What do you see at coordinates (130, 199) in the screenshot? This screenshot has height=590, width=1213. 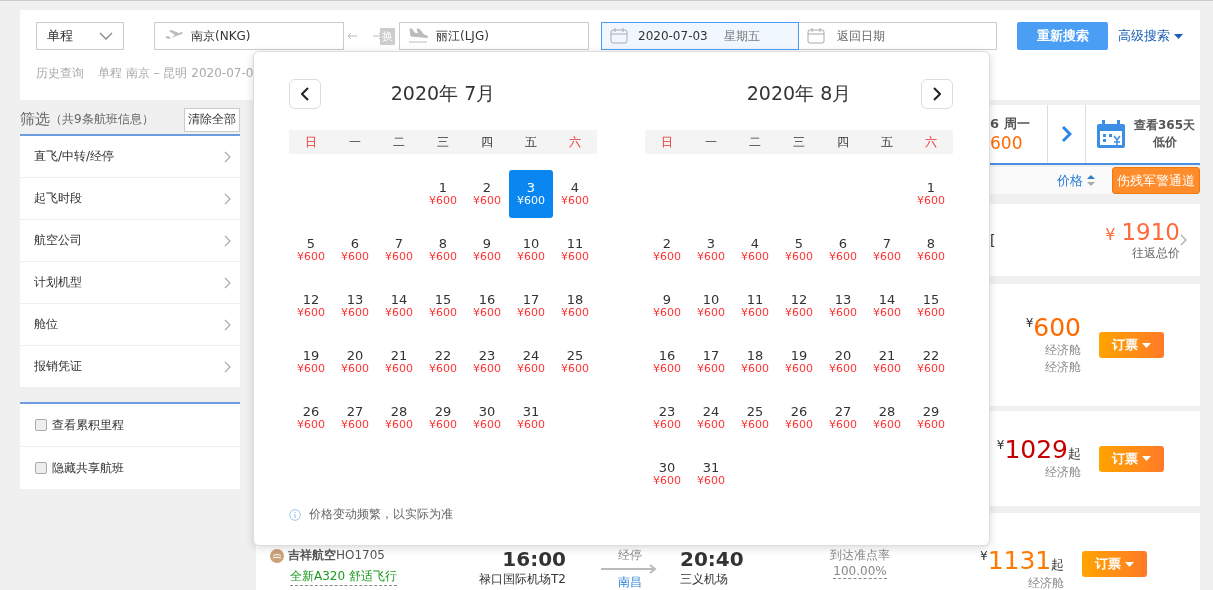 I see `filter-item: 起飞时段` at bounding box center [130, 199].